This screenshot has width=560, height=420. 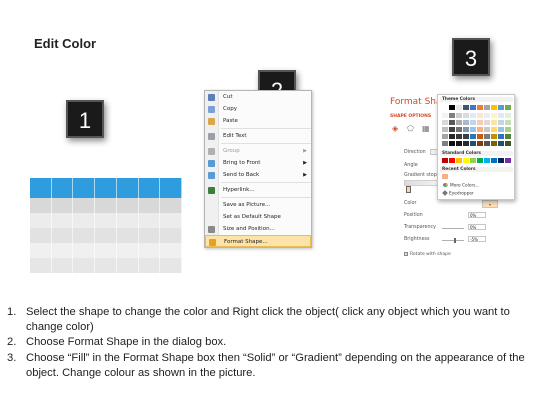 I want to click on position-input: 0%, so click(x=477, y=215).